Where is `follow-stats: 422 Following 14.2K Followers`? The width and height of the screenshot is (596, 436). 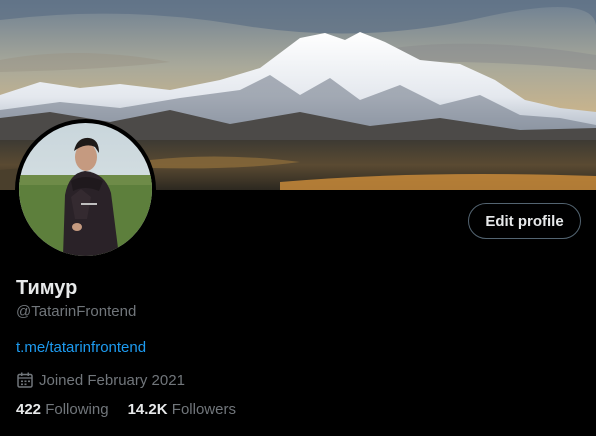 follow-stats: 422 Following 14.2K Followers is located at coordinates (135, 410).